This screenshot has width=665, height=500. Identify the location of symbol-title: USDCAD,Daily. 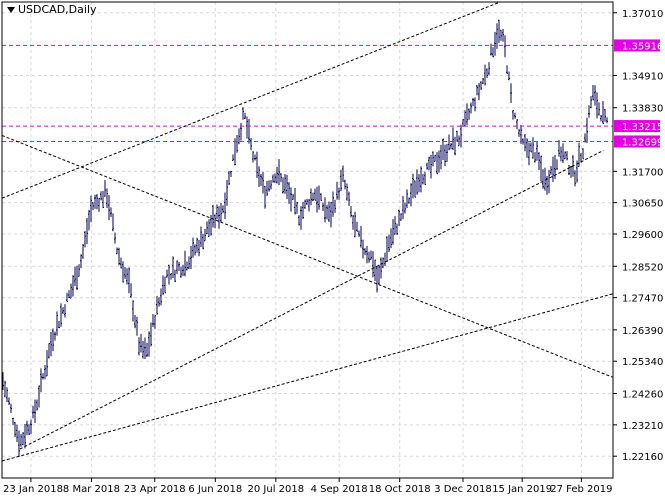
(52, 9).